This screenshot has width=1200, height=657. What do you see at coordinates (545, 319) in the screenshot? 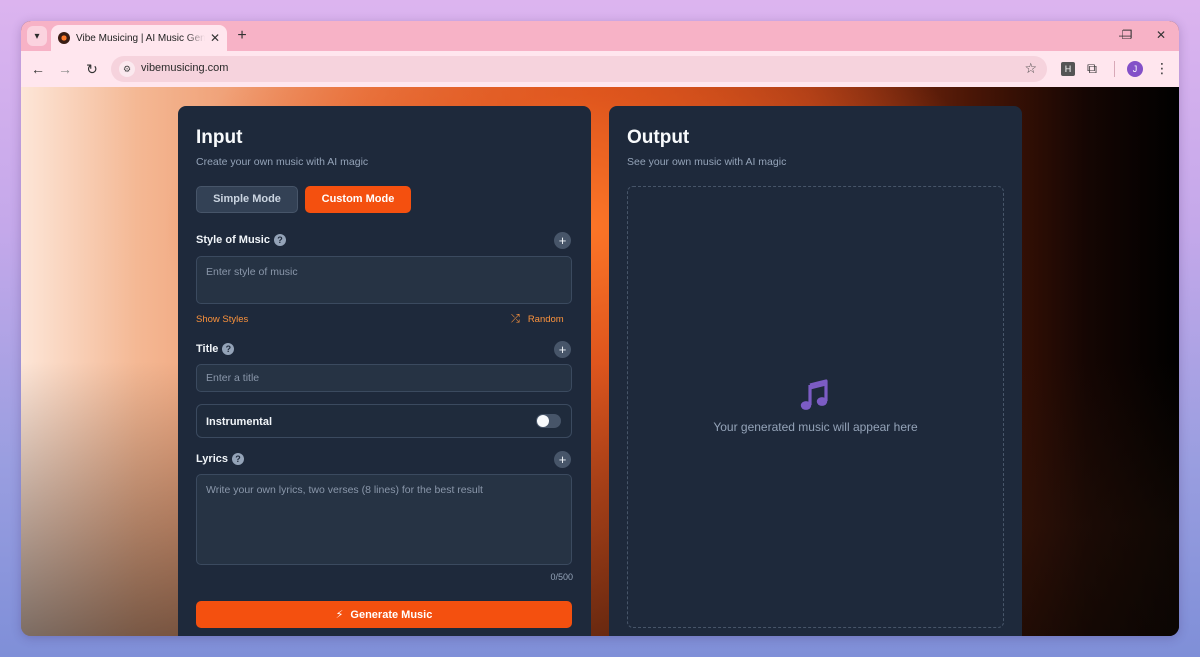
I see `random-label: Random` at bounding box center [545, 319].